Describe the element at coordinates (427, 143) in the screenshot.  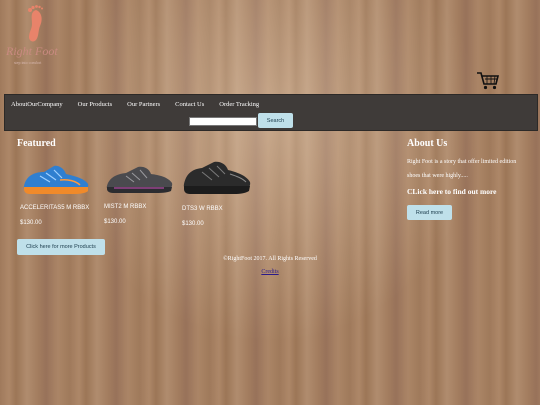
I see `about-heading: About Us` at that location.